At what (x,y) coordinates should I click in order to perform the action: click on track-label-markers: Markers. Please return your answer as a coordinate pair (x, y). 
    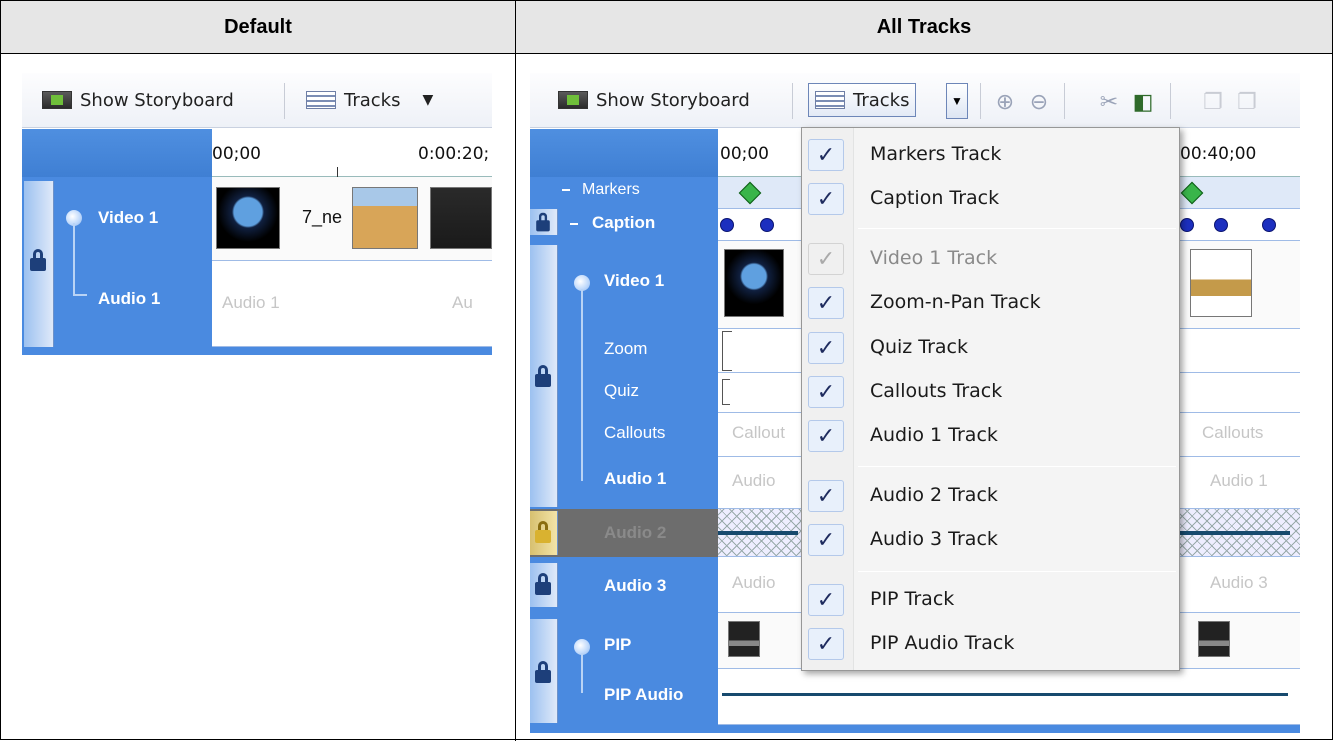
    Looking at the image, I should click on (611, 190).